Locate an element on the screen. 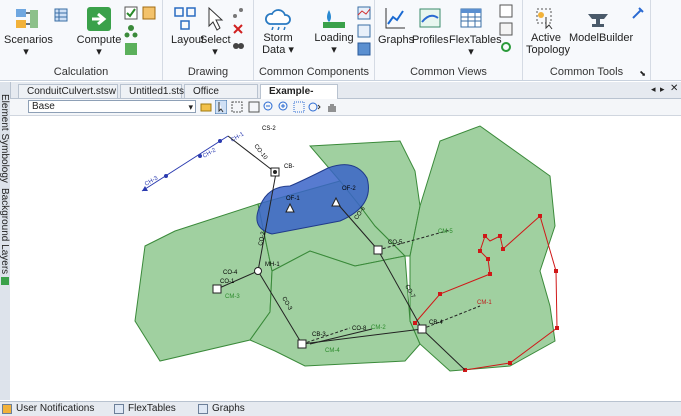 The width and height of the screenshot is (681, 416). loading-label: Loading is located at coordinates (334, 38).